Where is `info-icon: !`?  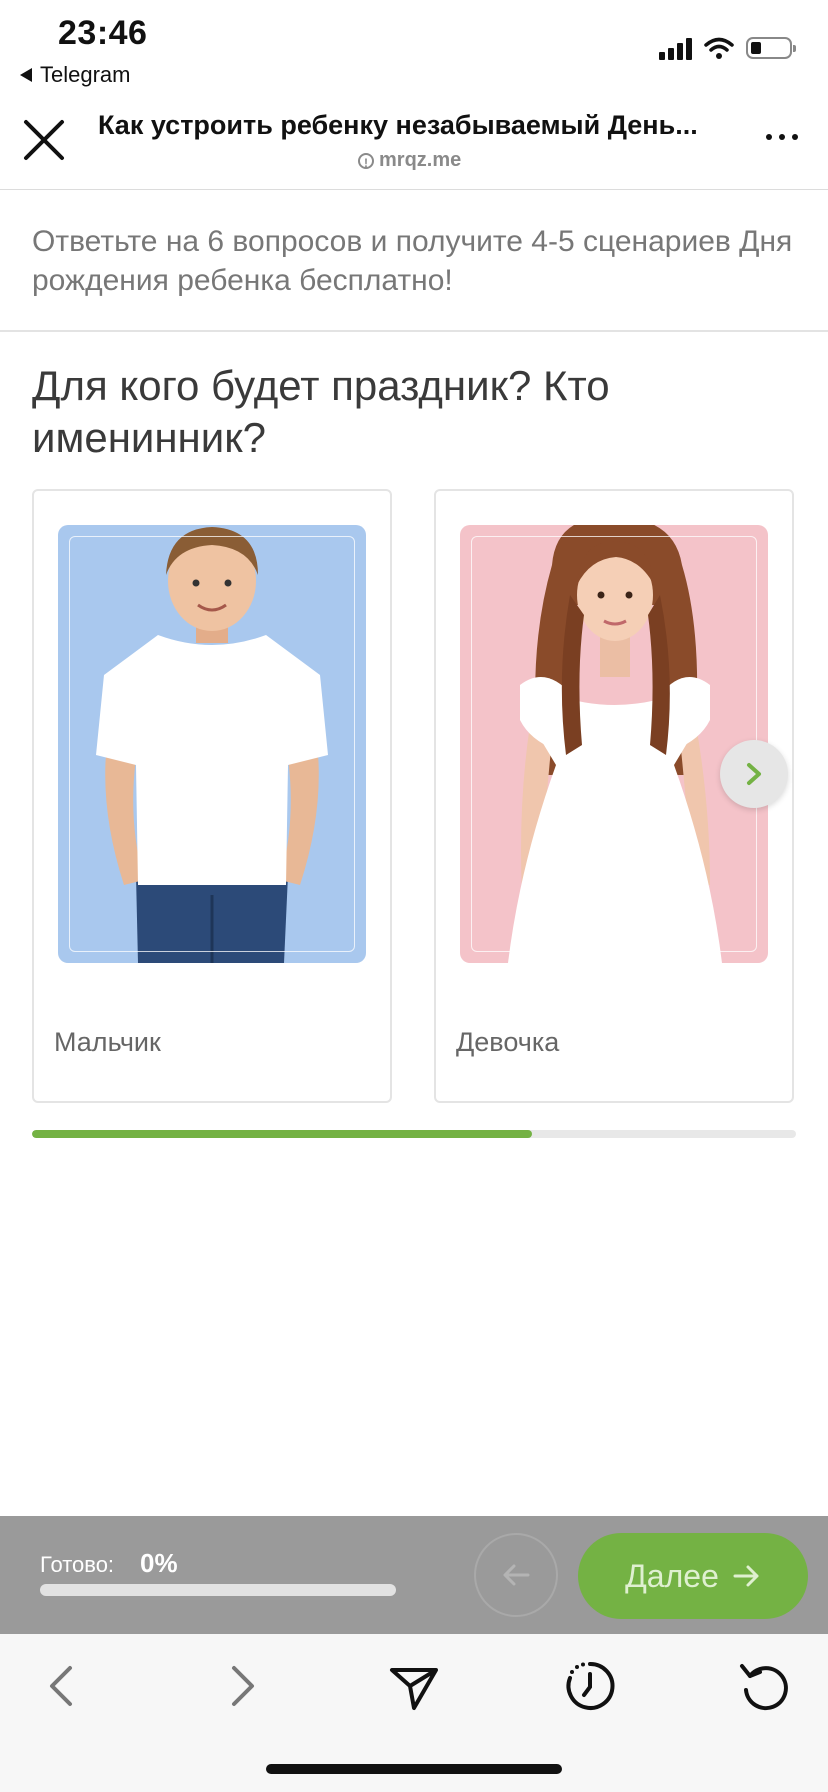 info-icon: ! is located at coordinates (366, 161).